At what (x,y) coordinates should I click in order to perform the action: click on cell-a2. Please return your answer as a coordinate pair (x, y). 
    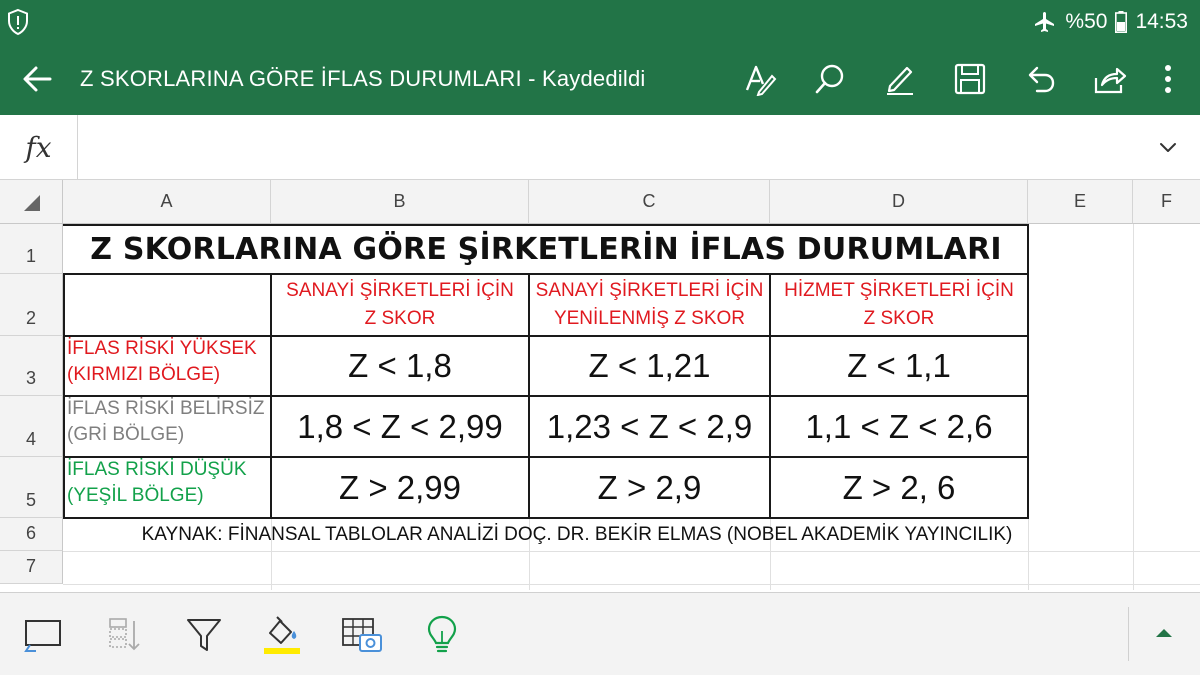
    Looking at the image, I should click on (167, 305).